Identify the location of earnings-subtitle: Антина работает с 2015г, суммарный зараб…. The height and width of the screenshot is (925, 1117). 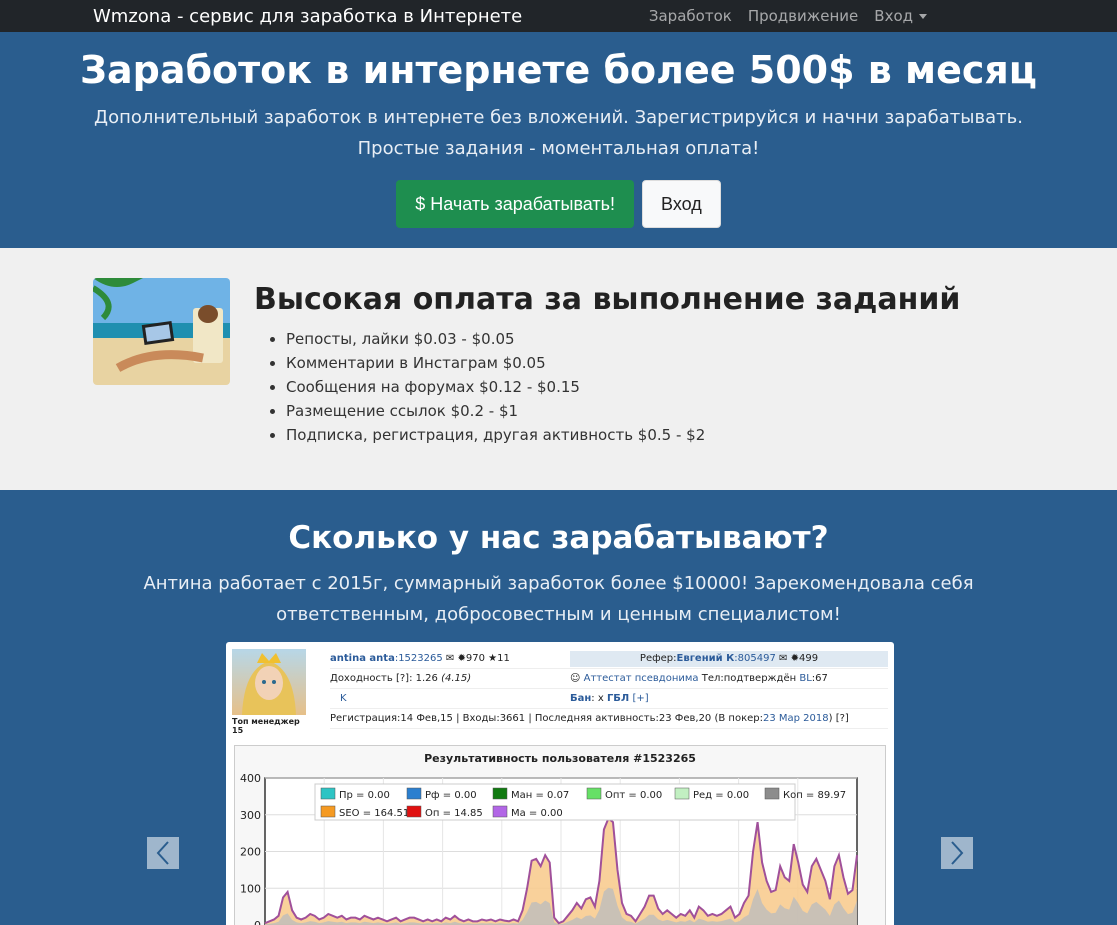
(558, 599).